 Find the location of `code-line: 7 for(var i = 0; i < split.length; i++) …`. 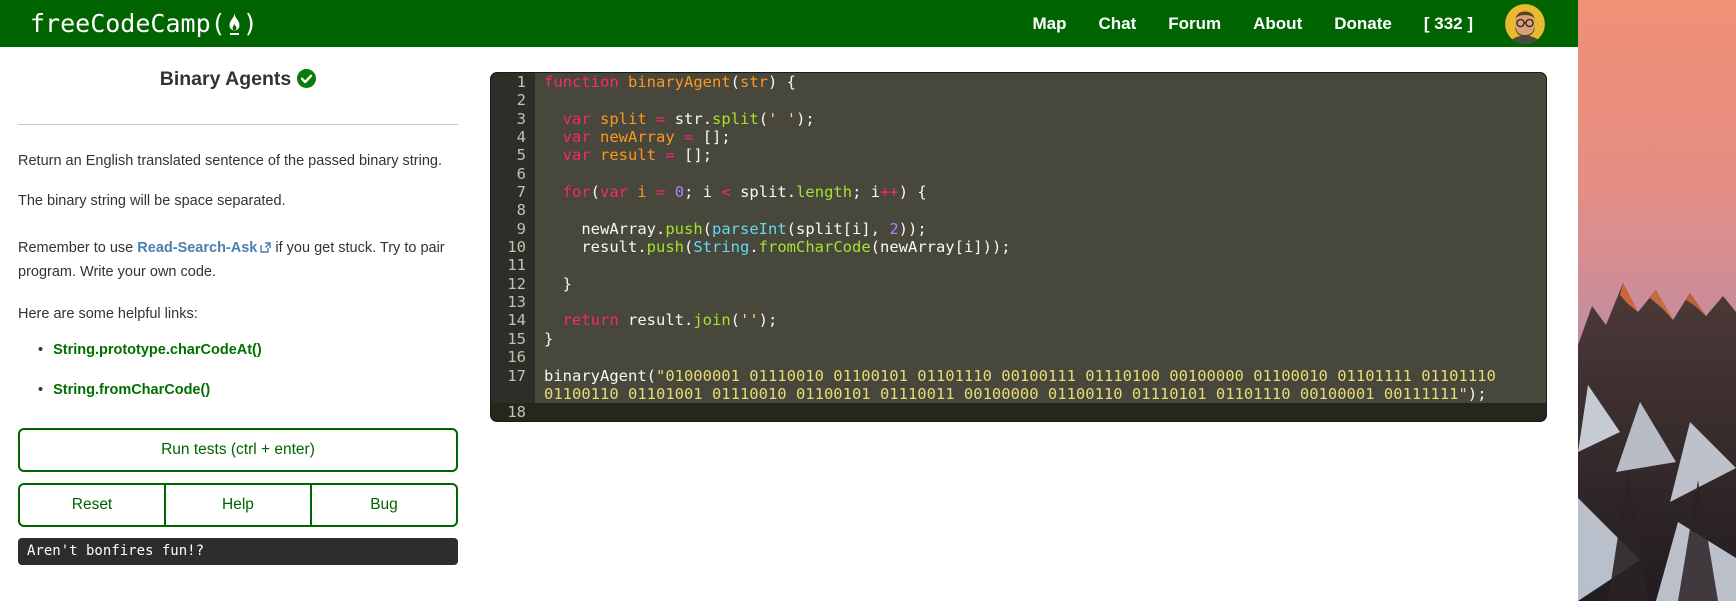

code-line: 7 for(var i = 0; i < split.length; i++) … is located at coordinates (1018, 192).